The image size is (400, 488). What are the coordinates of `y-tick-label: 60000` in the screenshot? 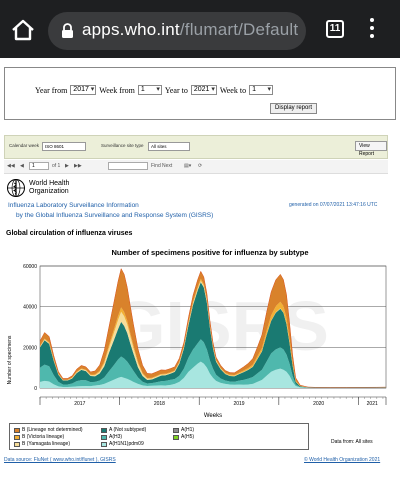 It's located at (30, 267).